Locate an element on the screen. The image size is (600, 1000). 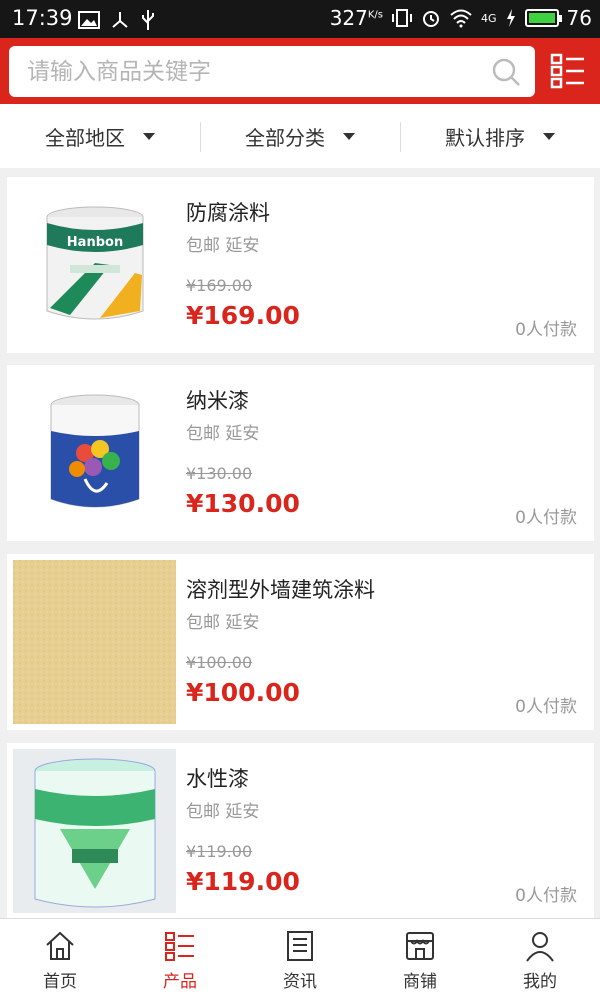
filter-category: 全部分类 is located at coordinates (300, 136).